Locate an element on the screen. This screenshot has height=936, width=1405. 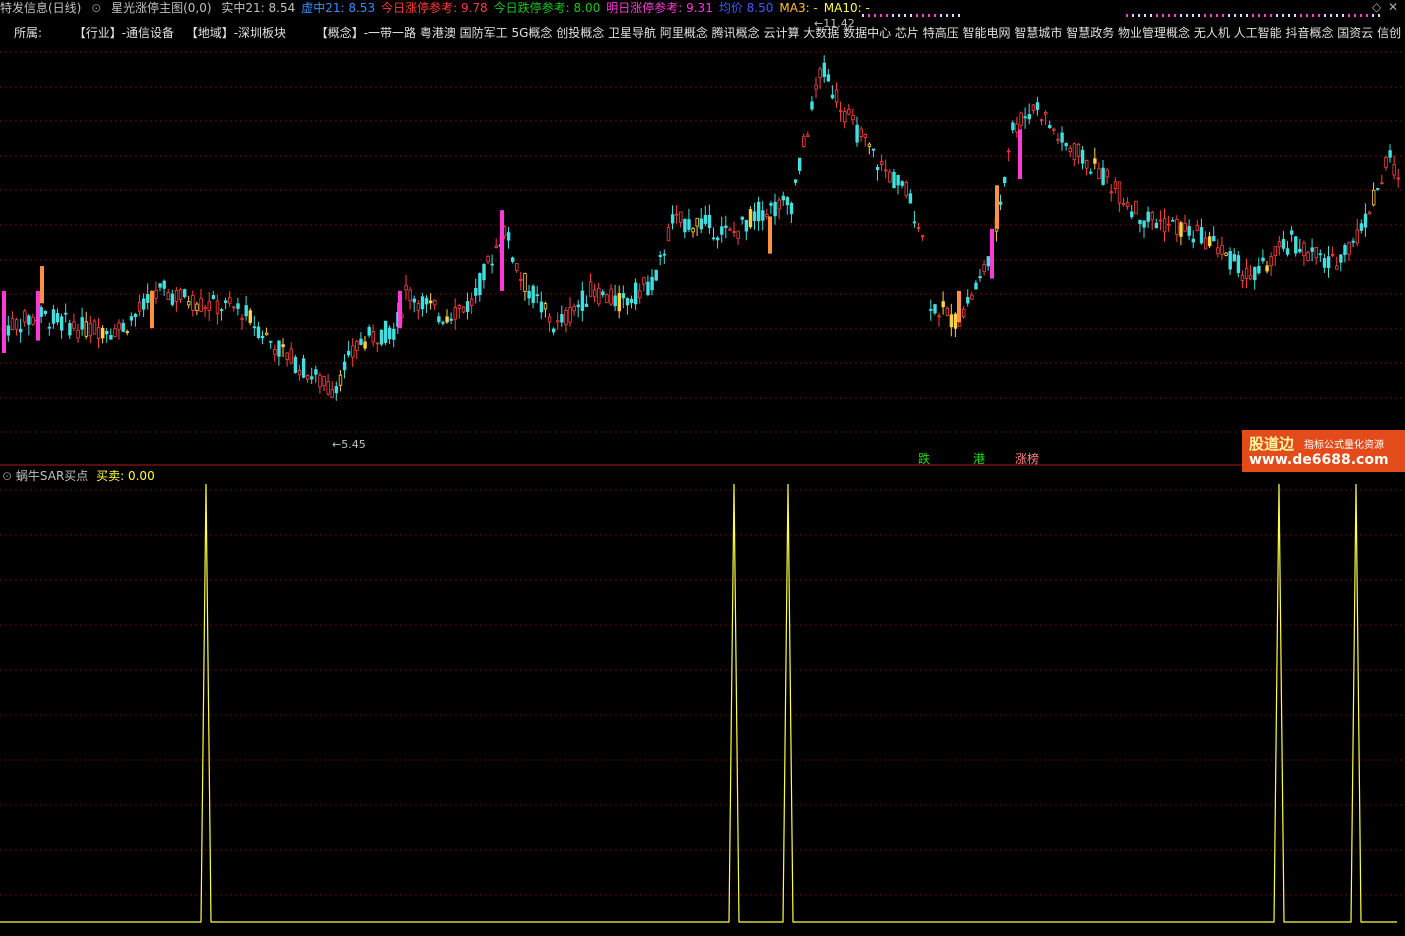
tag-zhangbang: 涨榜 is located at coordinates (1027, 459).